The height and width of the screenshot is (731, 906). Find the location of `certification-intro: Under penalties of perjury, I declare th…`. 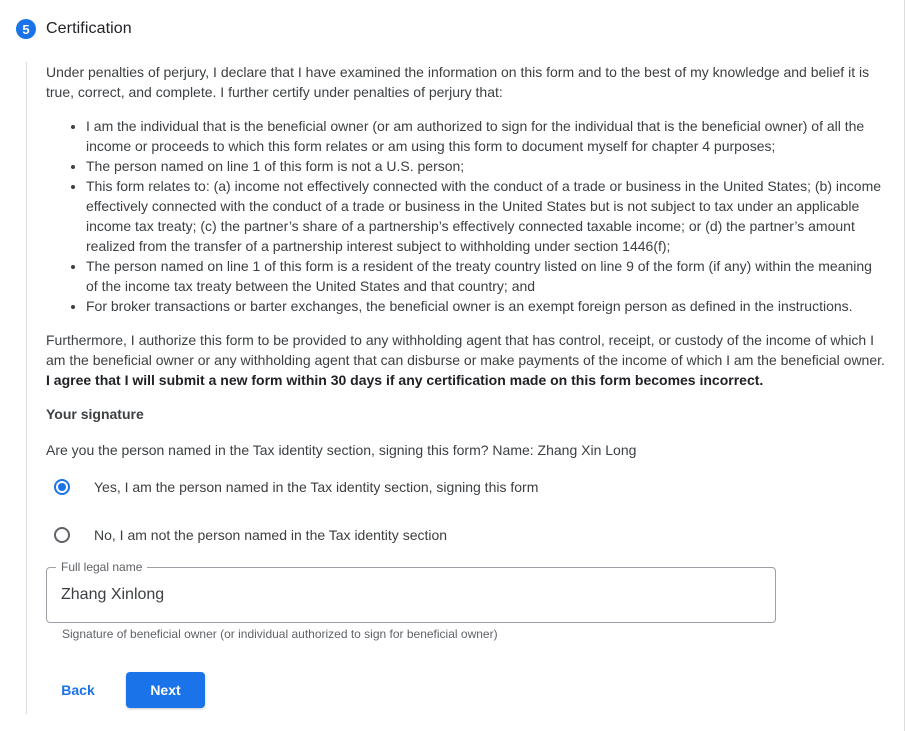

certification-intro: Under penalties of perjury, I declare th… is located at coordinates (458, 82).